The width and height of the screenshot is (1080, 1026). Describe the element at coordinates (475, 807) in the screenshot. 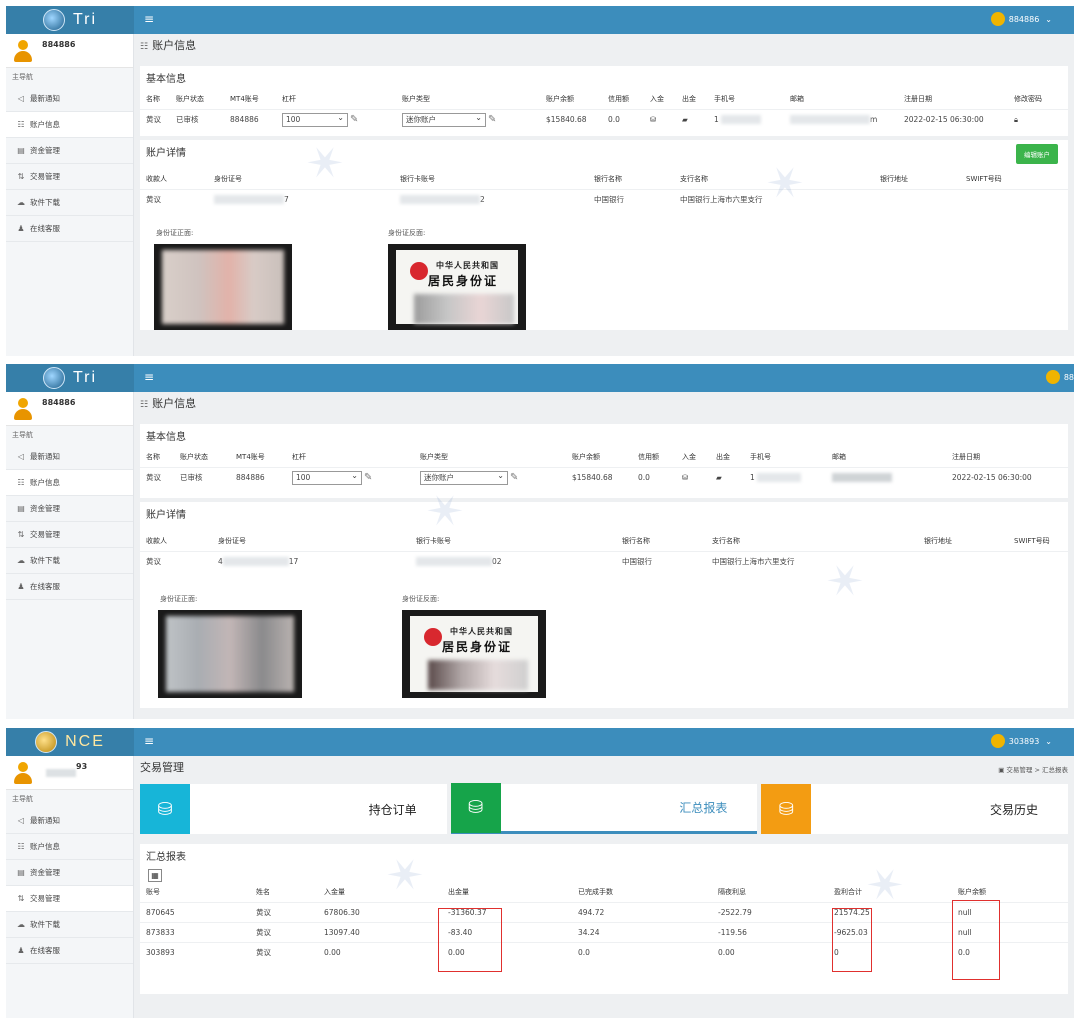

I see `database-check-icon: ⛁` at that location.